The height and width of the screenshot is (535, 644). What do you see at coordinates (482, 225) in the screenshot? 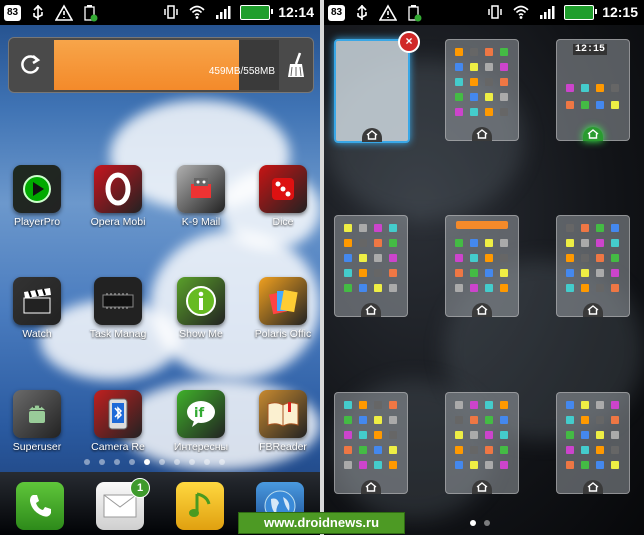
I see `memory-widget-mini` at bounding box center [482, 225].